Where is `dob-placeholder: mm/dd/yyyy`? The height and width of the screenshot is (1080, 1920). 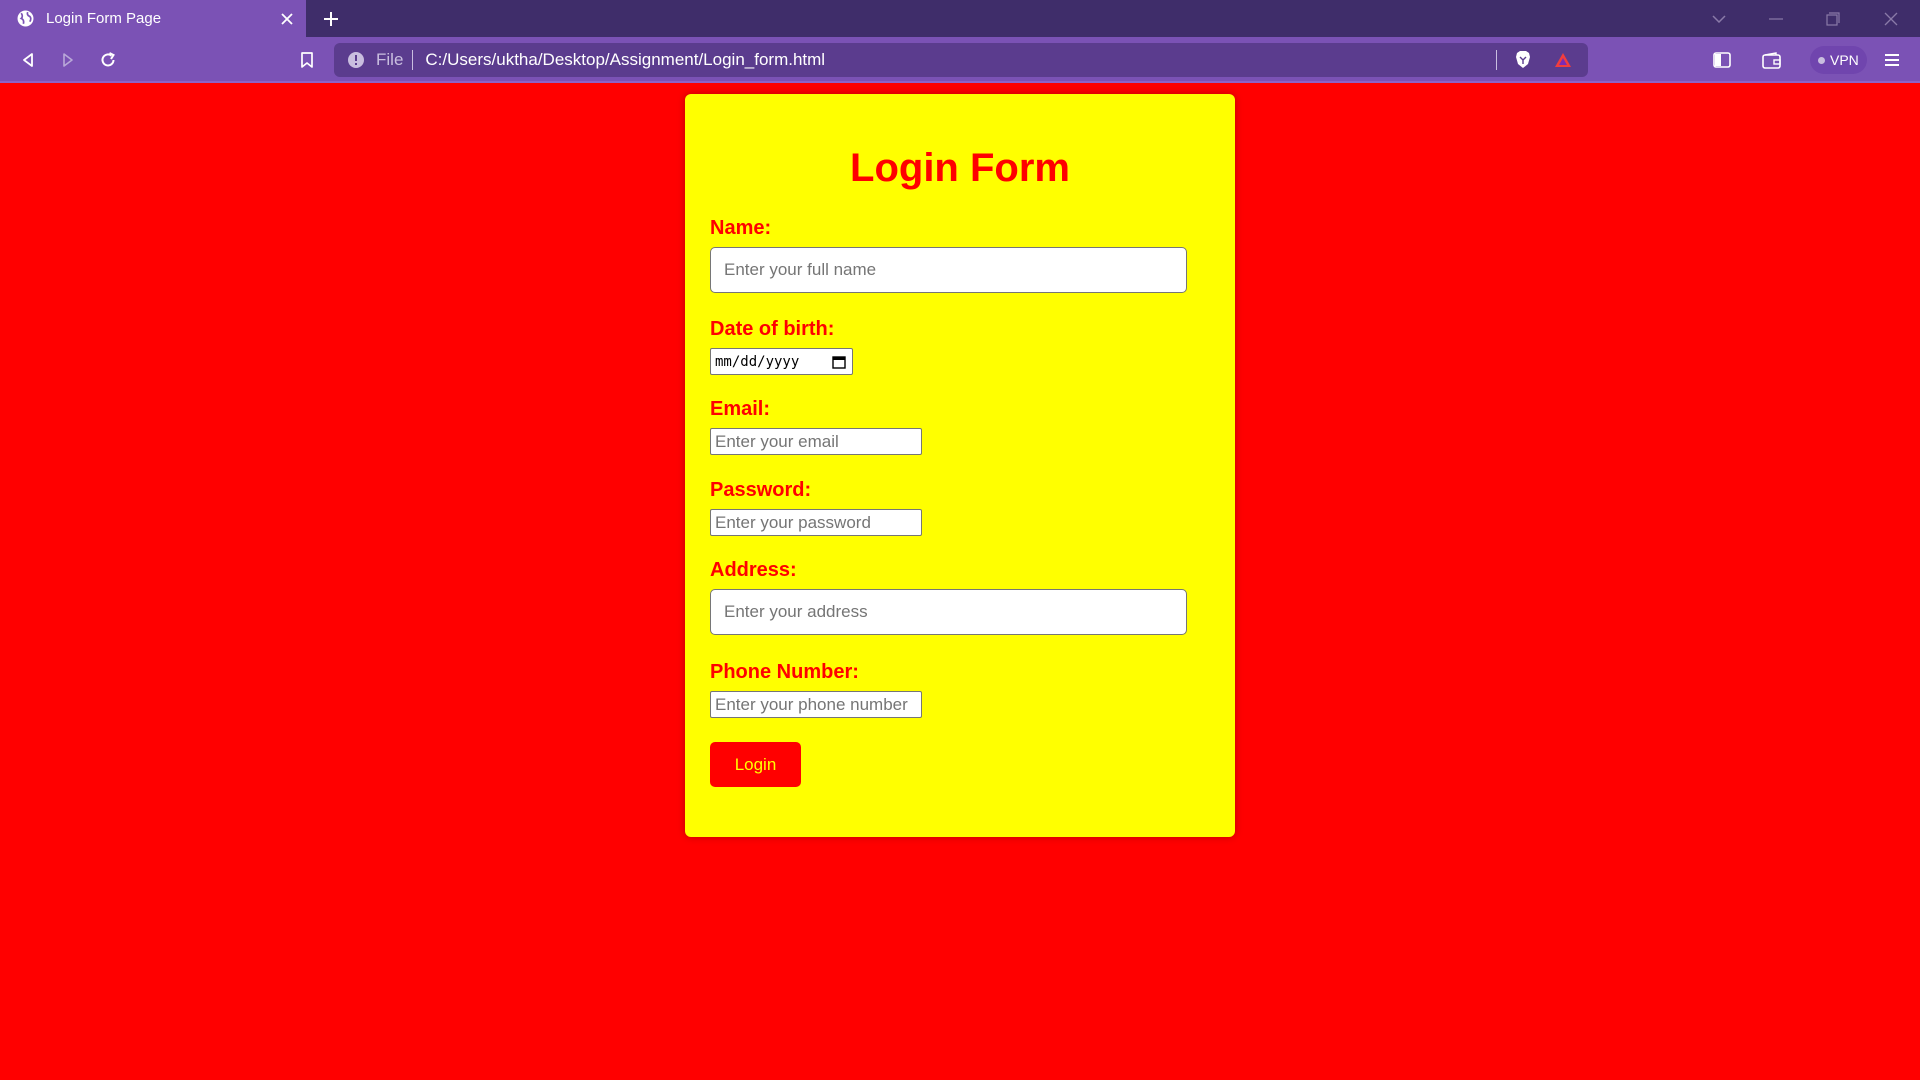 dob-placeholder: mm/dd/yyyy is located at coordinates (757, 361).